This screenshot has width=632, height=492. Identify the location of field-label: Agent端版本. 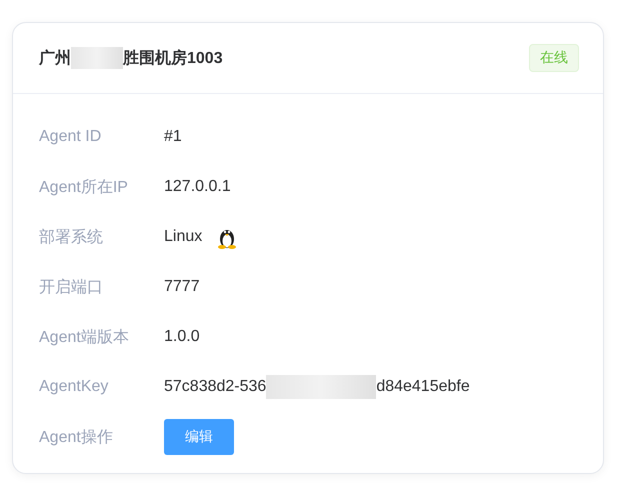
(84, 338).